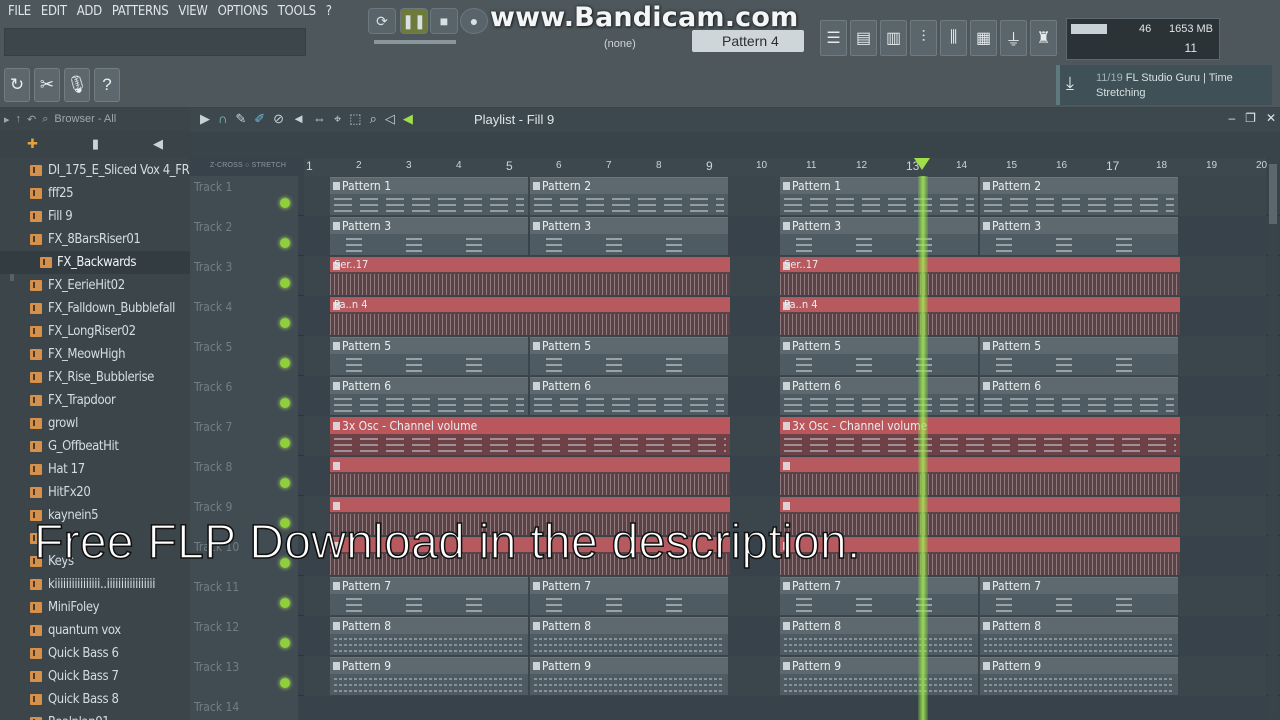 This screenshot has height=720, width=1280. I want to click on track-header: Track 11, so click(244, 596).